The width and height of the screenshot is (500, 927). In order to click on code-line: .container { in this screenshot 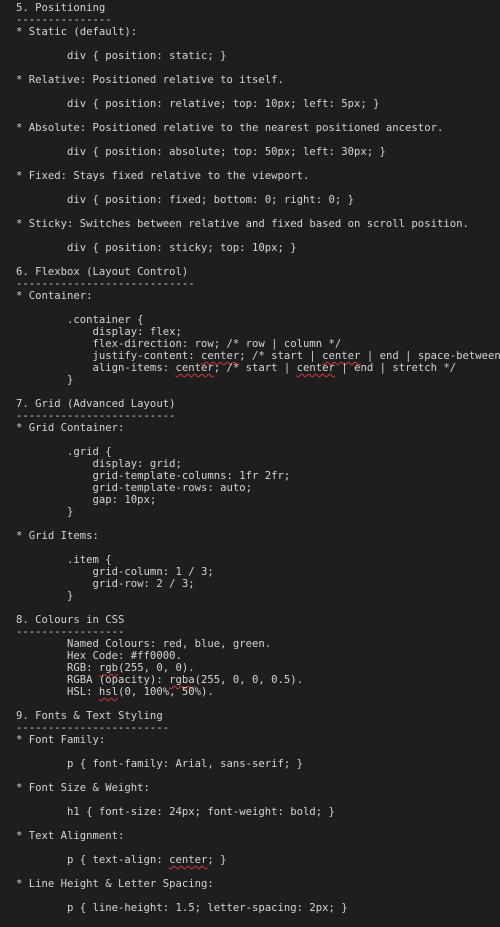, I will do `click(80, 320)`.